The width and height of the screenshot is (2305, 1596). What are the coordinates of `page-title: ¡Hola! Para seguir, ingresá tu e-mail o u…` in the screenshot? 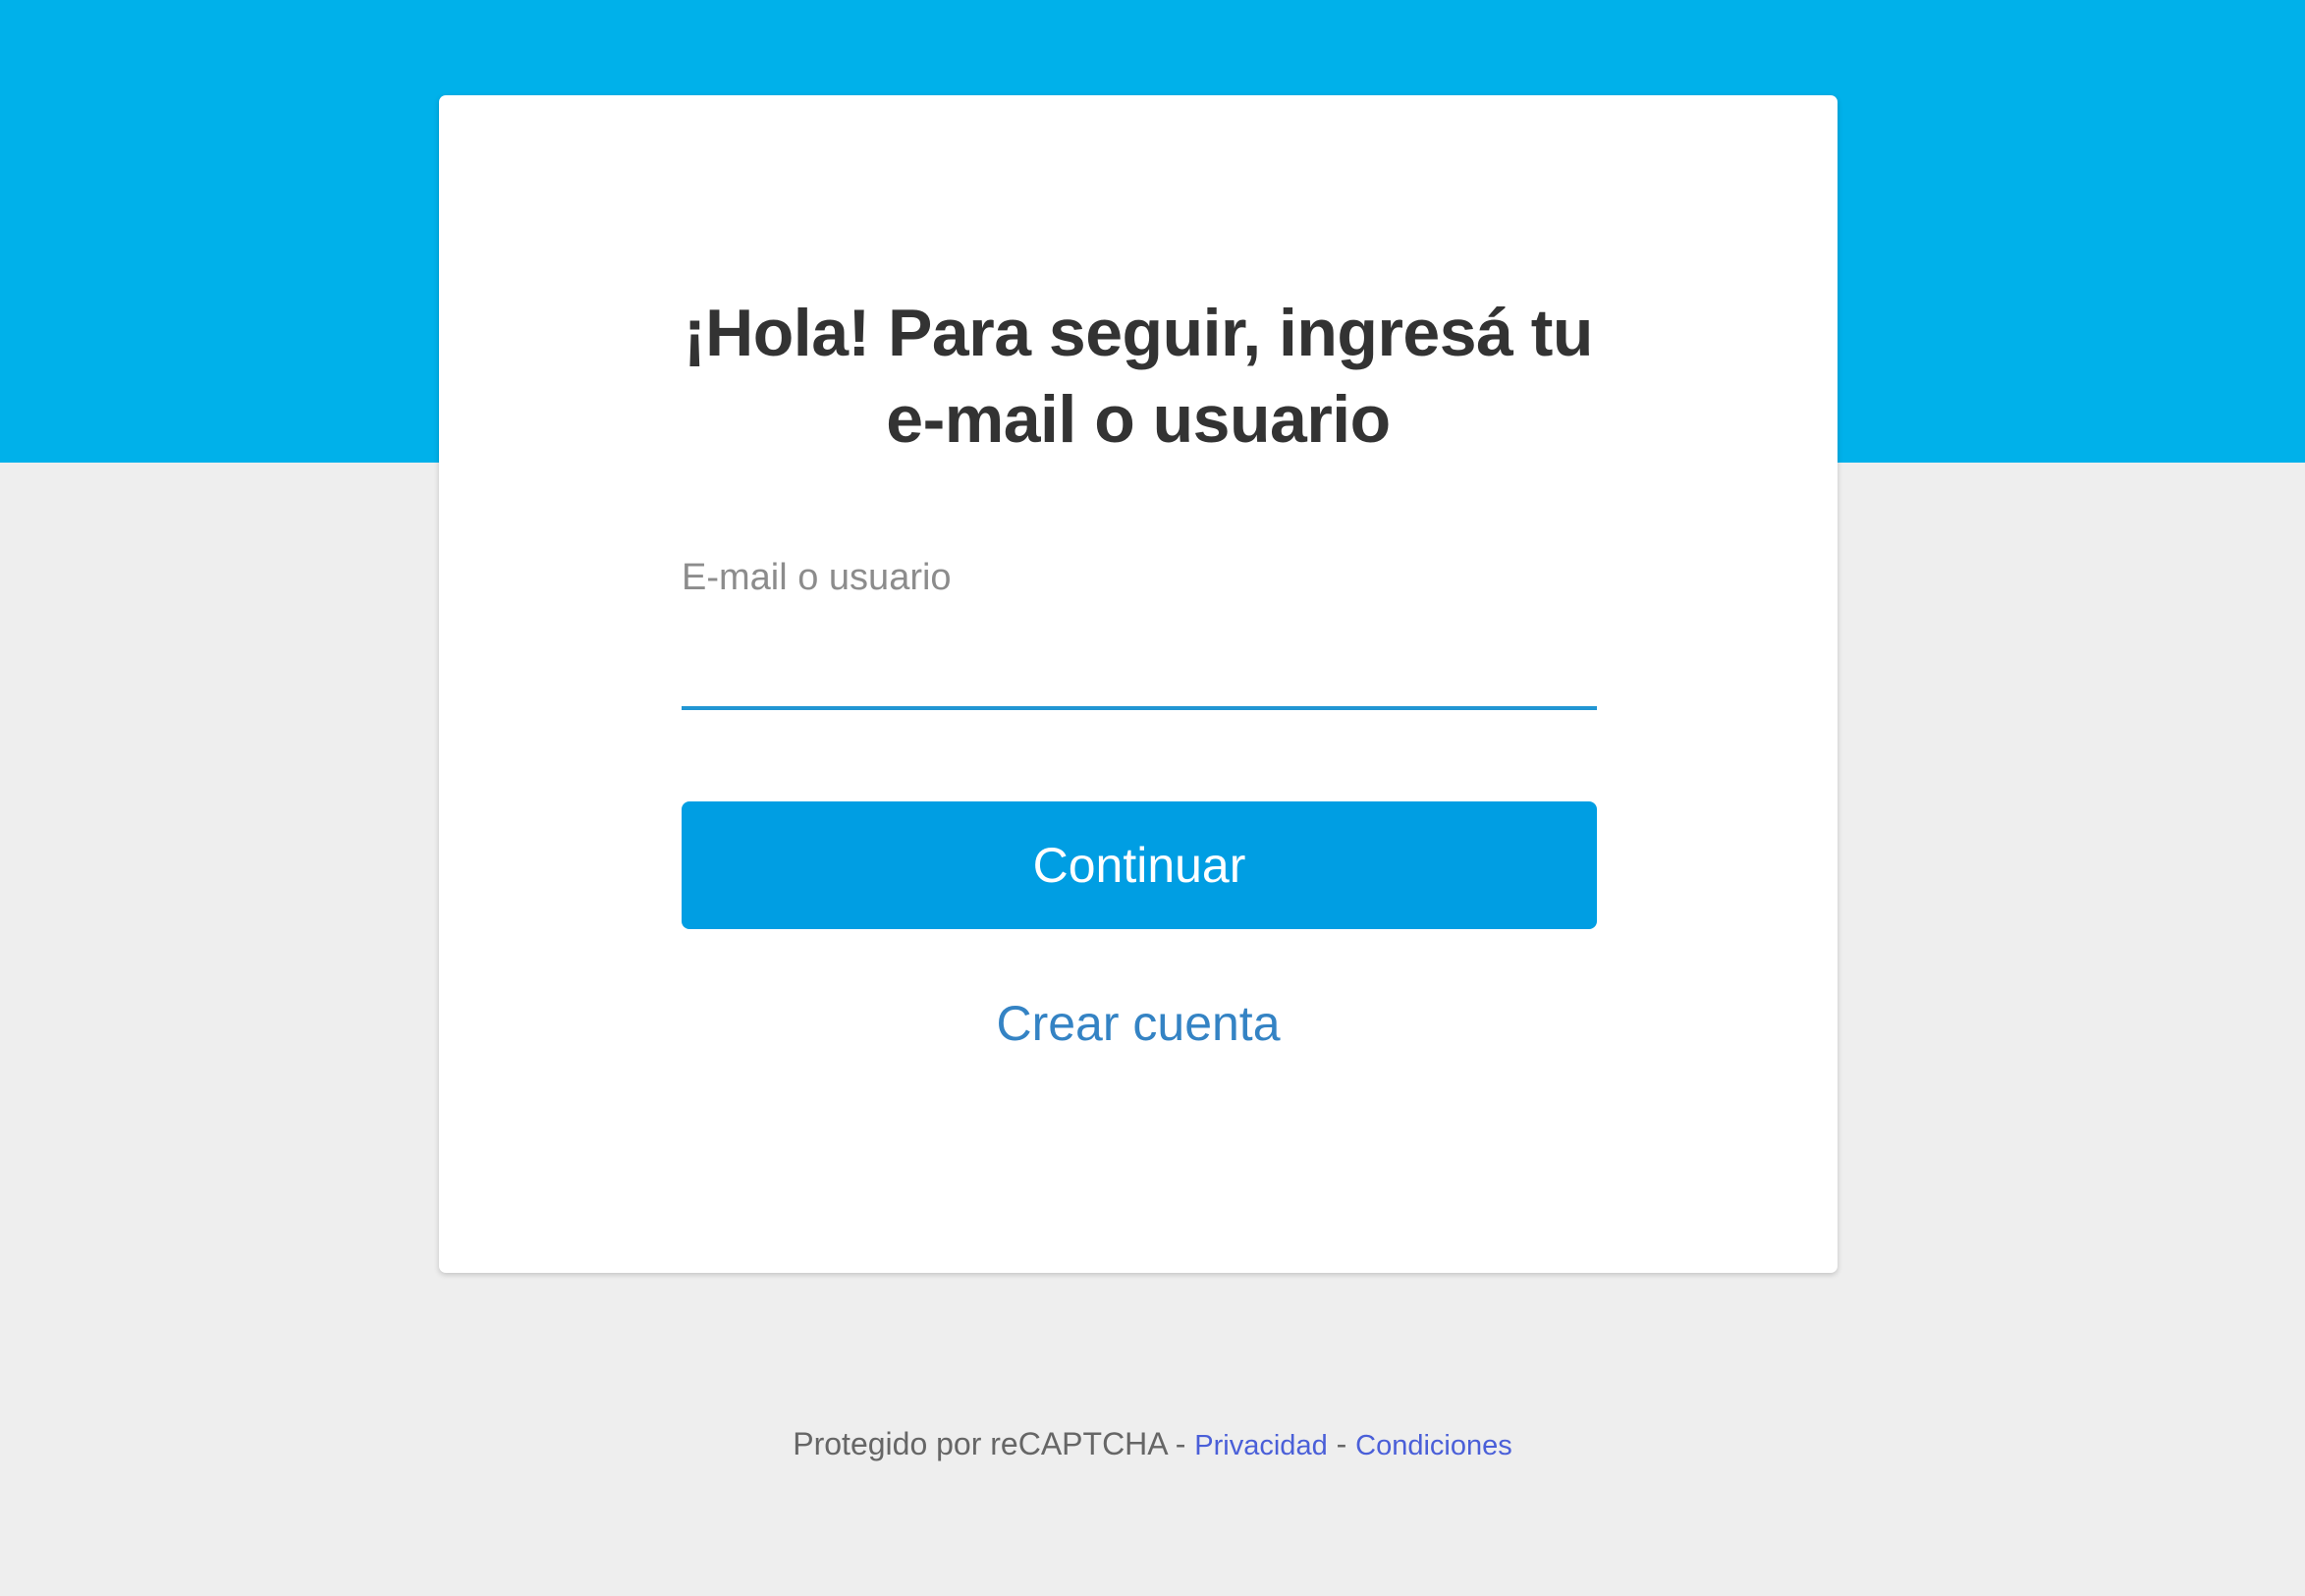 It's located at (1138, 377).